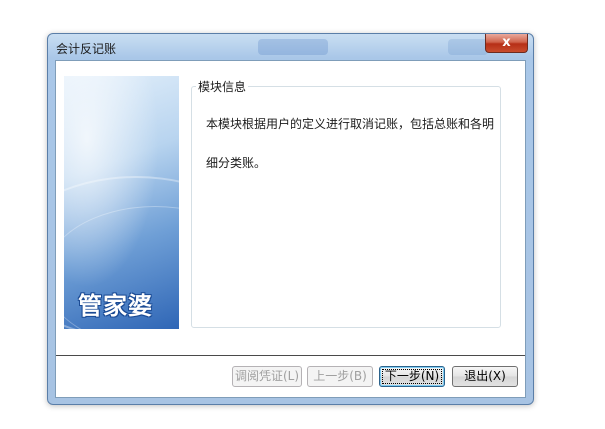  Describe the element at coordinates (222, 86) in the screenshot. I see `group-title: 模块信息` at that location.